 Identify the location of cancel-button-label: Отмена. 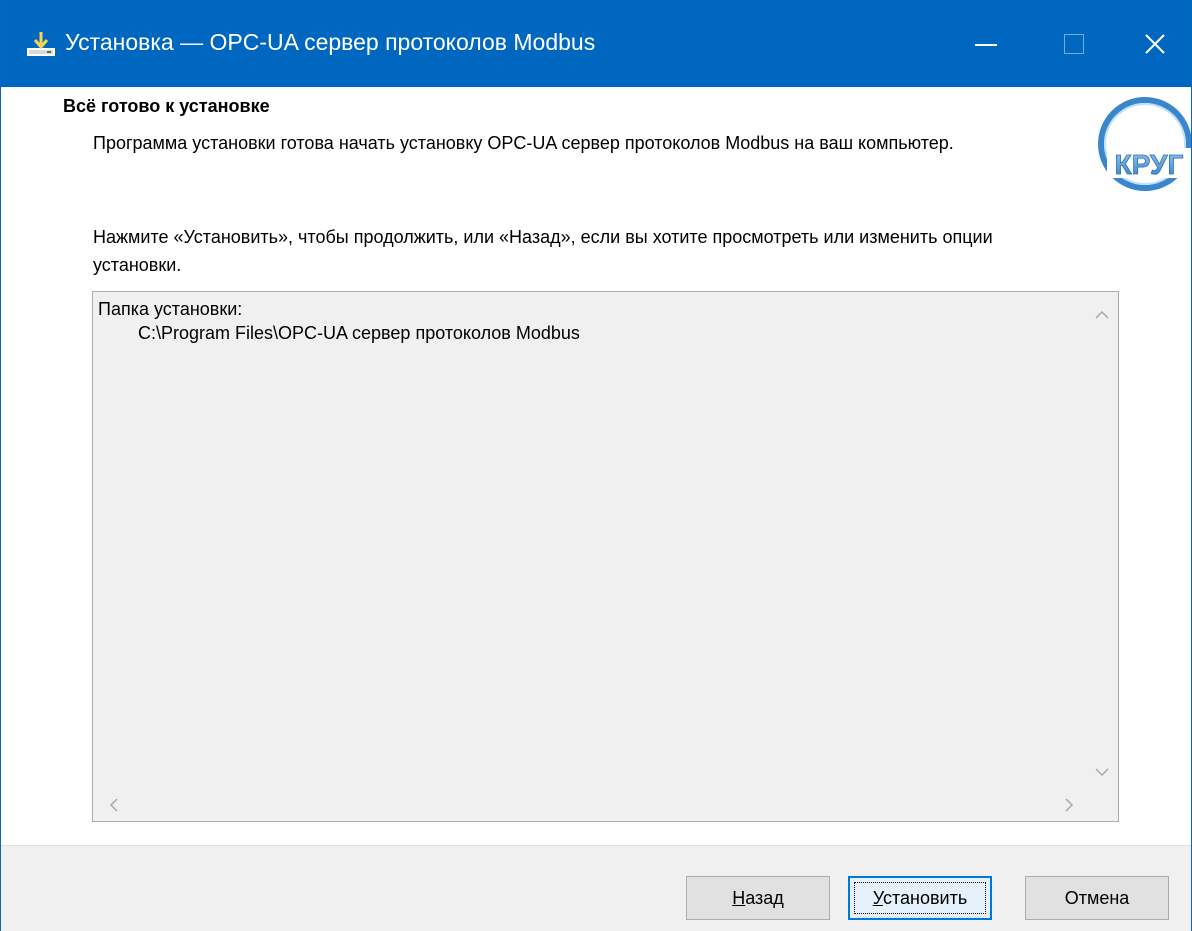
(1097, 897).